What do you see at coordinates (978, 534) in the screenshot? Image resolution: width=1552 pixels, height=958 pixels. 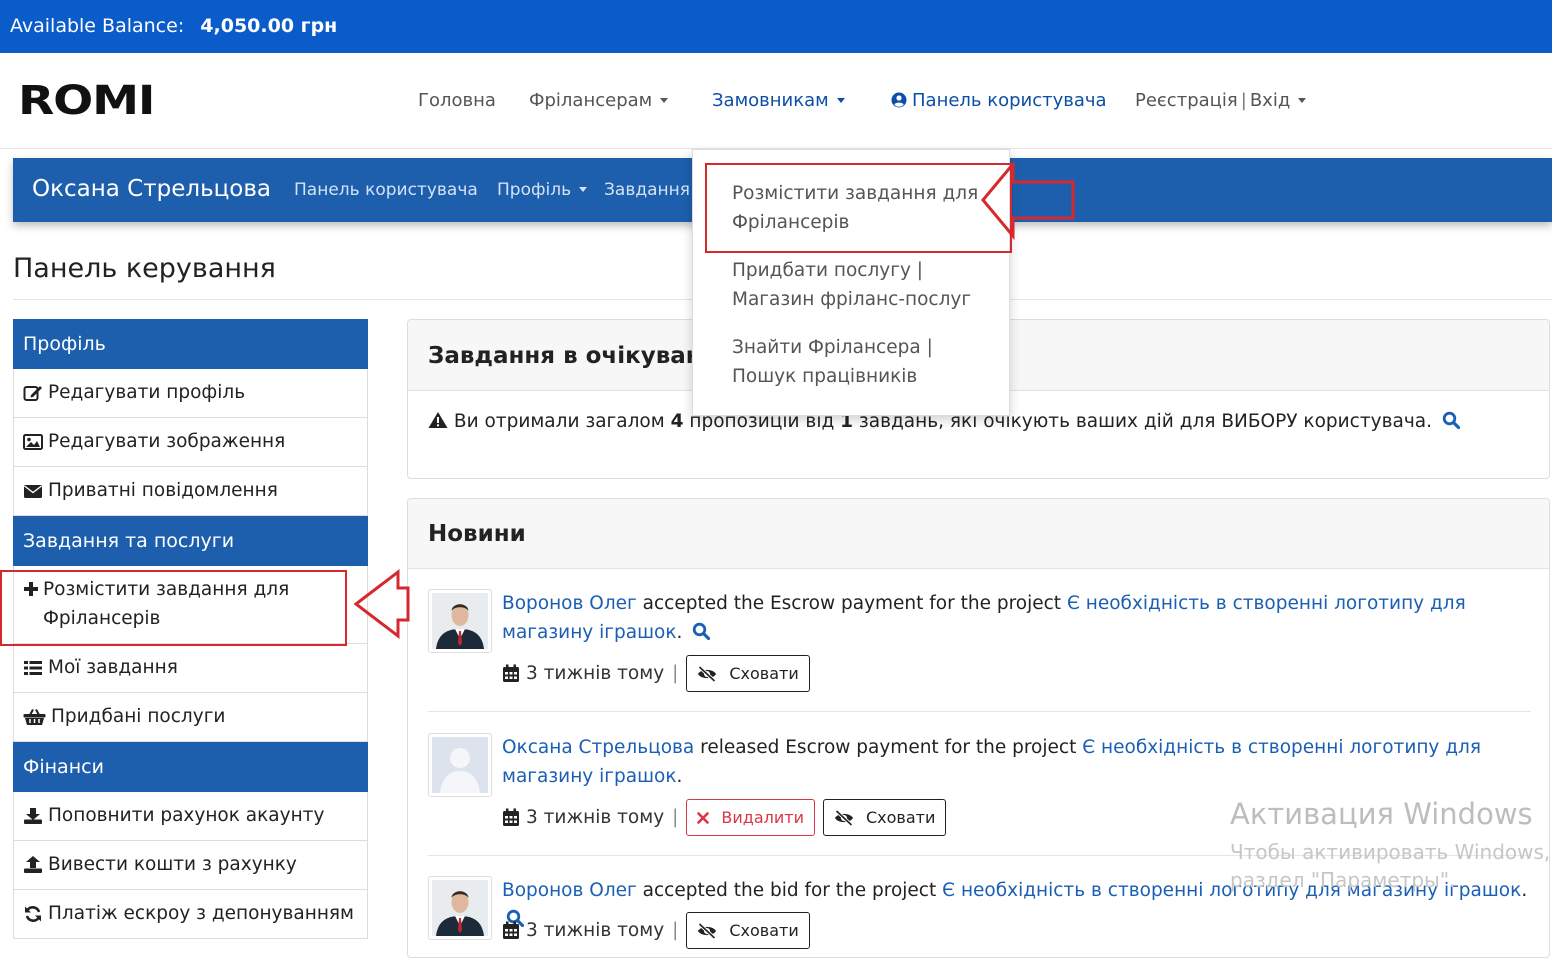 I see `news-header` at bounding box center [978, 534].